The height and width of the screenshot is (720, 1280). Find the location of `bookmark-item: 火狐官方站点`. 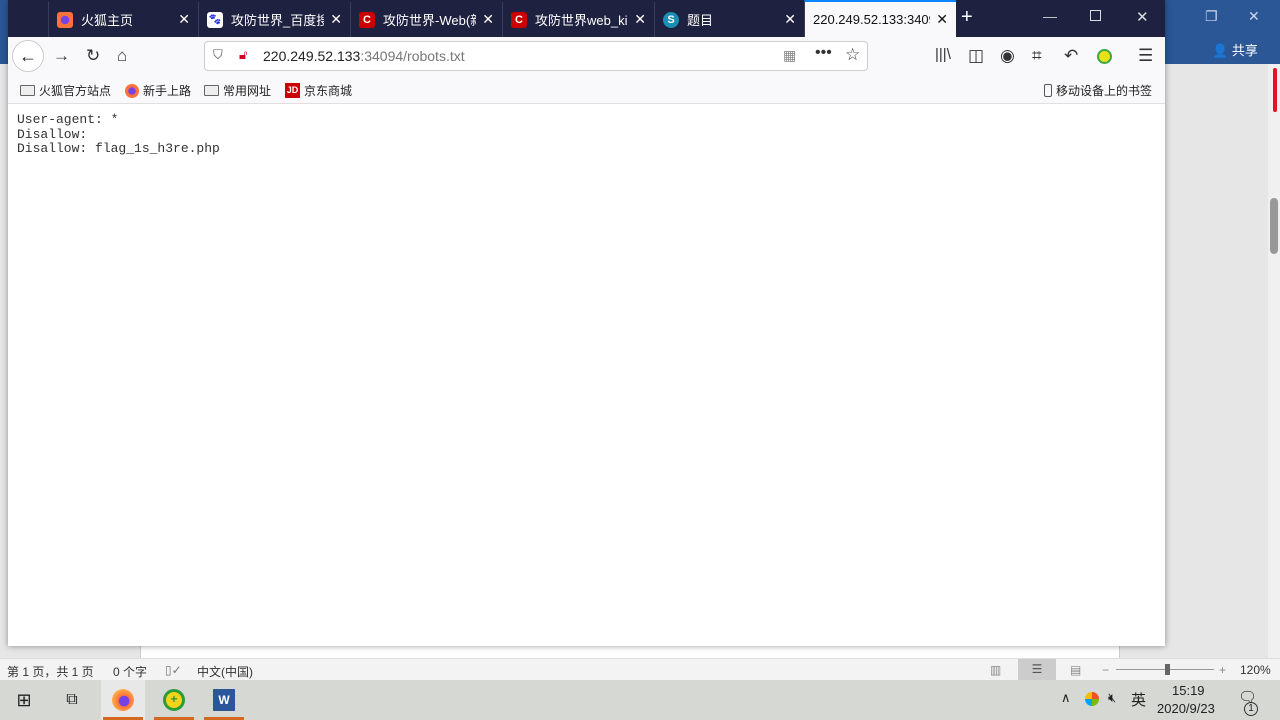

bookmark-item: 火狐官方站点 is located at coordinates (65, 90).